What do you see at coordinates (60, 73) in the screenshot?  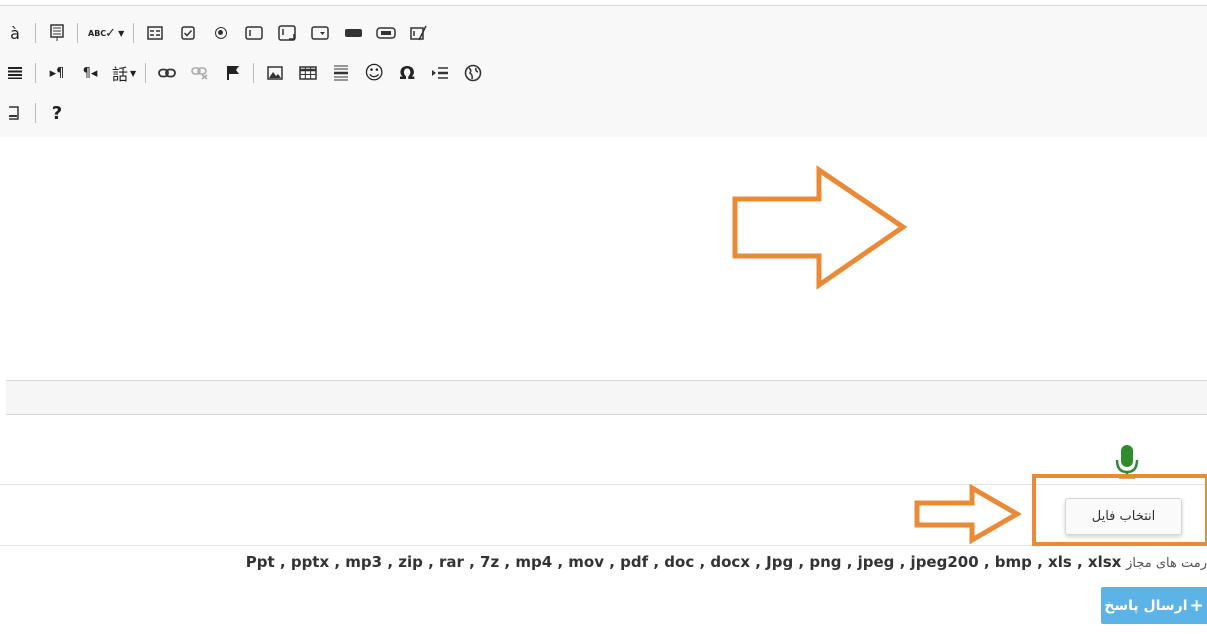 I see `pilcrow-ltr: ¶` at bounding box center [60, 73].